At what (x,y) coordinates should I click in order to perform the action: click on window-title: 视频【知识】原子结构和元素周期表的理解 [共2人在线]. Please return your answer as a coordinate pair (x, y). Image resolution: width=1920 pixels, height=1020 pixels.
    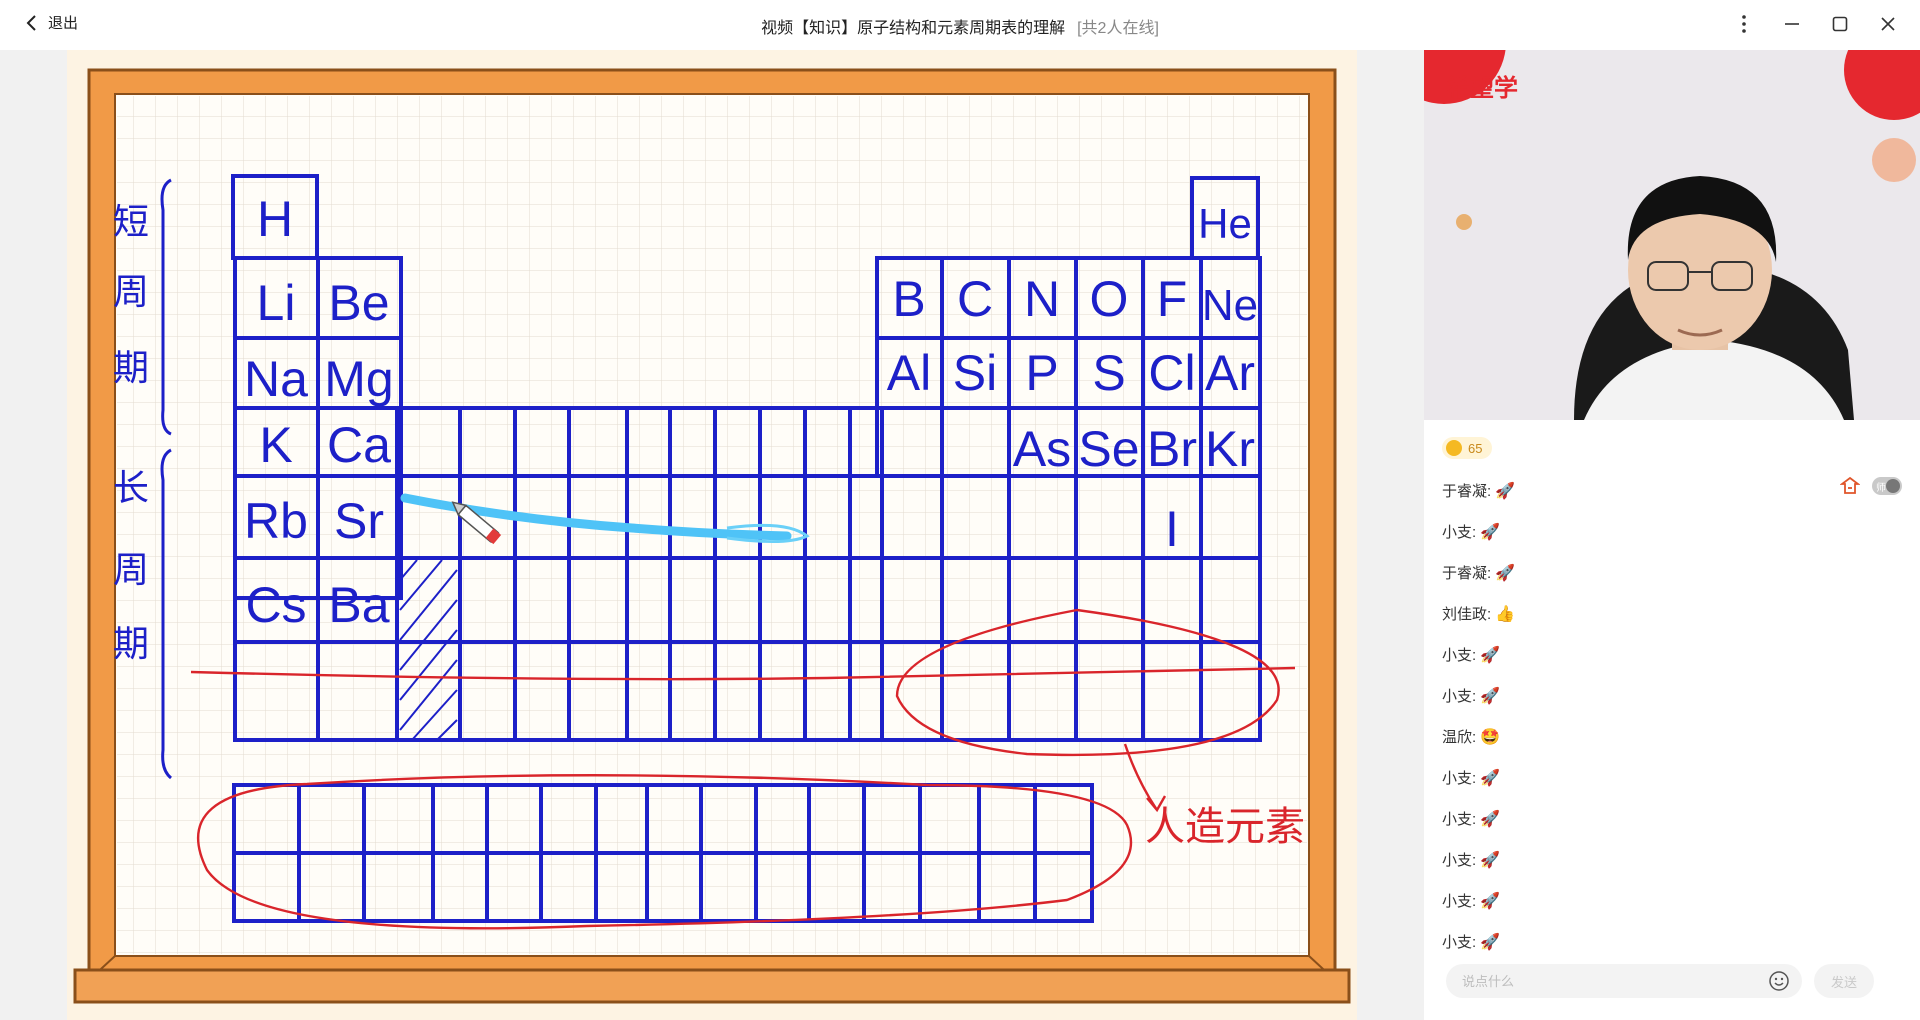
    Looking at the image, I should click on (960, 26).